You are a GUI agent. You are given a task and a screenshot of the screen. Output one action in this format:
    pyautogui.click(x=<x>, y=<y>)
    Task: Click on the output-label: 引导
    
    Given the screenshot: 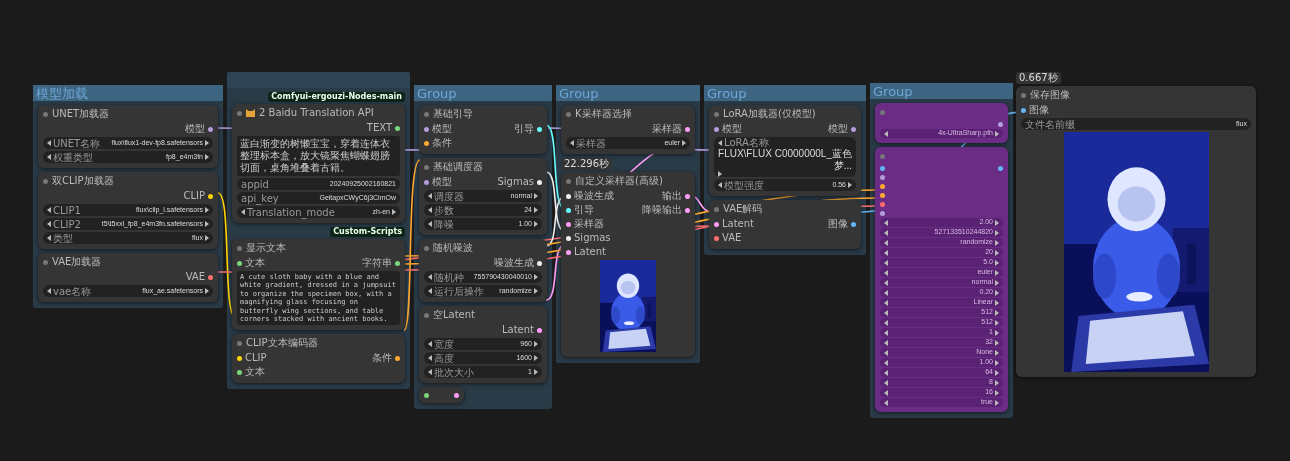 What is the action you would take?
    pyautogui.click(x=524, y=129)
    